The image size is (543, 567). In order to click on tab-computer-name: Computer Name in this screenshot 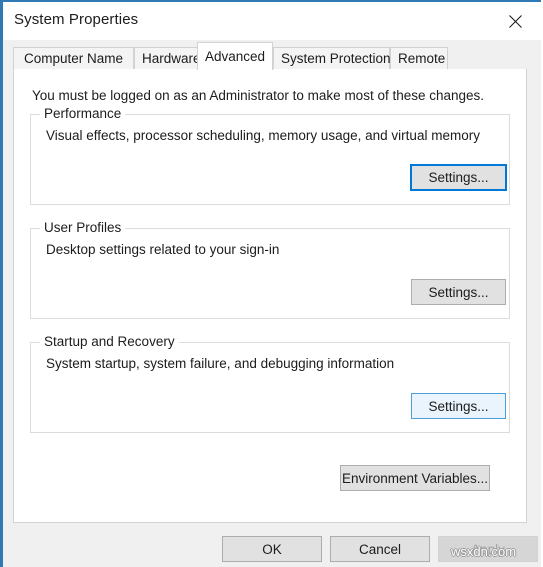, I will do `click(73, 58)`.